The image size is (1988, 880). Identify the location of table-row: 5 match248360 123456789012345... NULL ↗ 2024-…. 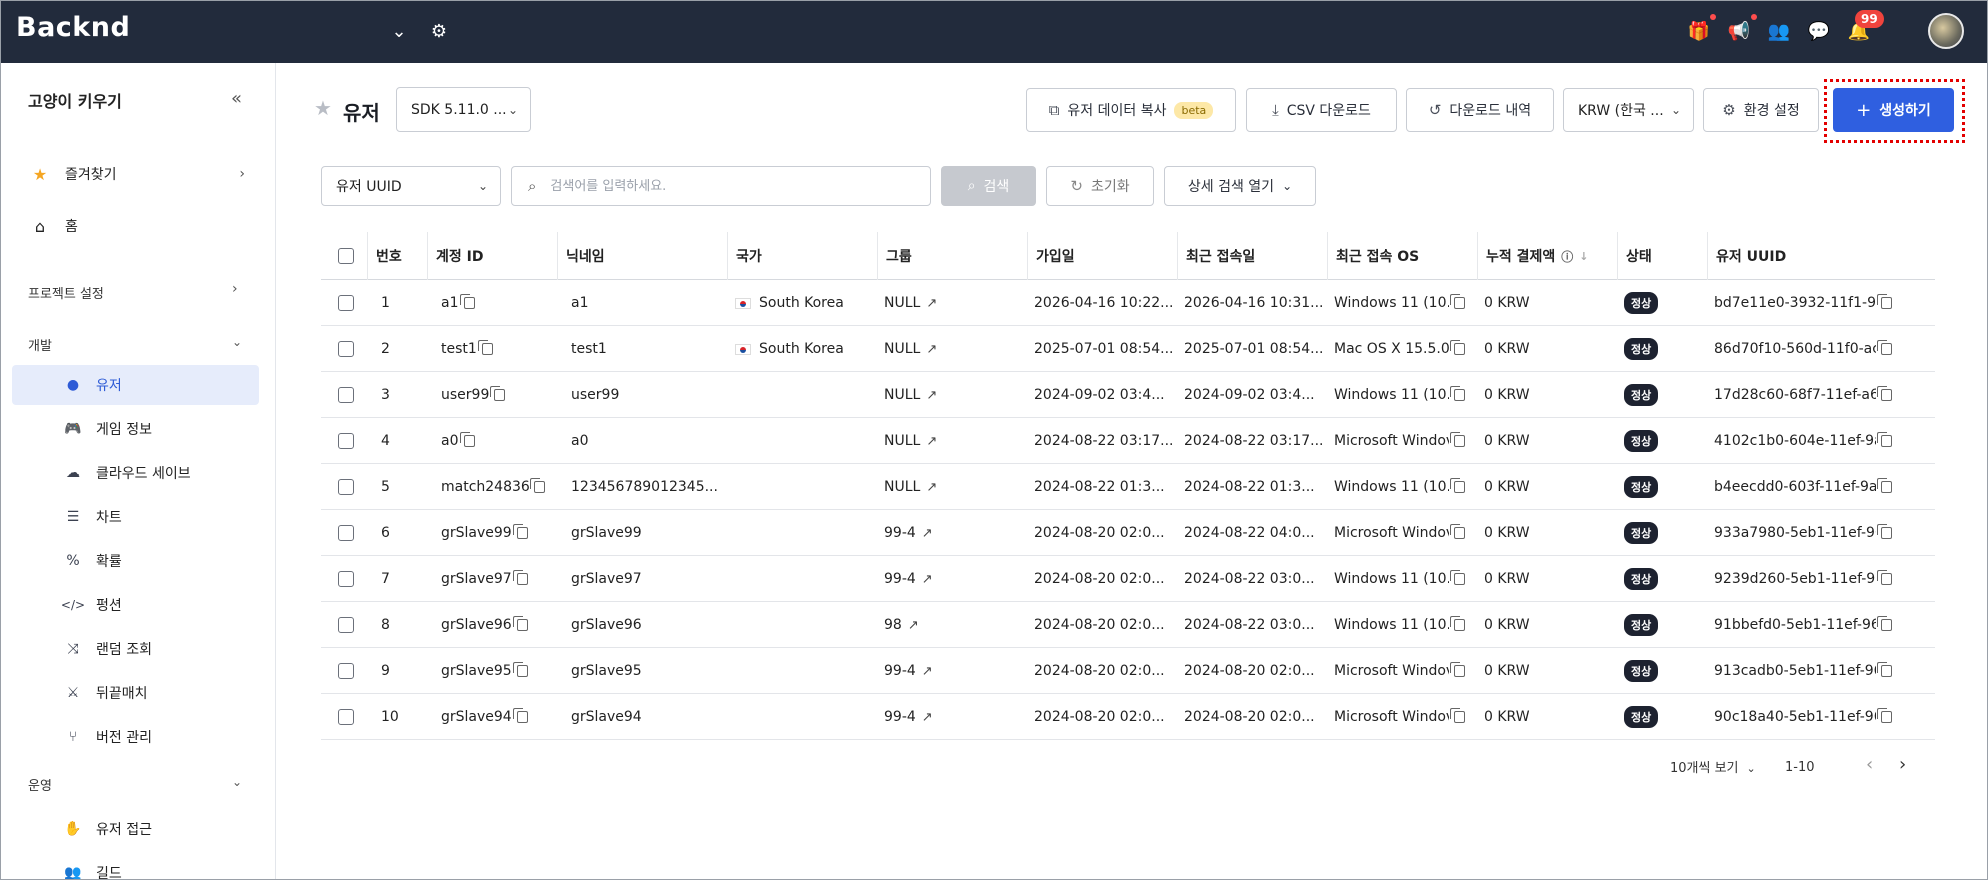
(1128, 487).